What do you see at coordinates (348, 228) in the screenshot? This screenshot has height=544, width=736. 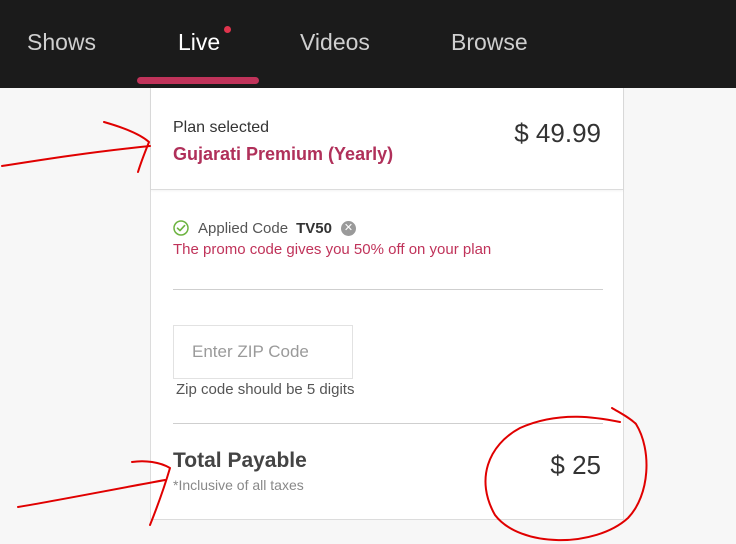 I see `remove-code-icon: ✕` at bounding box center [348, 228].